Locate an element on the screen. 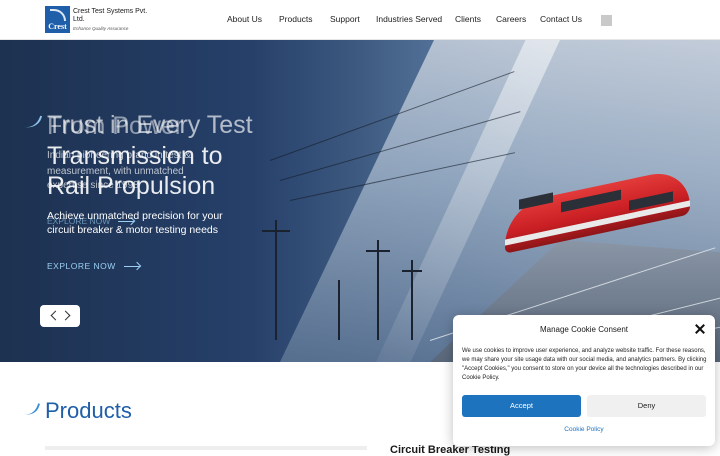 This screenshot has height=456, width=720. chevron-left-icon is located at coordinates (55, 315).